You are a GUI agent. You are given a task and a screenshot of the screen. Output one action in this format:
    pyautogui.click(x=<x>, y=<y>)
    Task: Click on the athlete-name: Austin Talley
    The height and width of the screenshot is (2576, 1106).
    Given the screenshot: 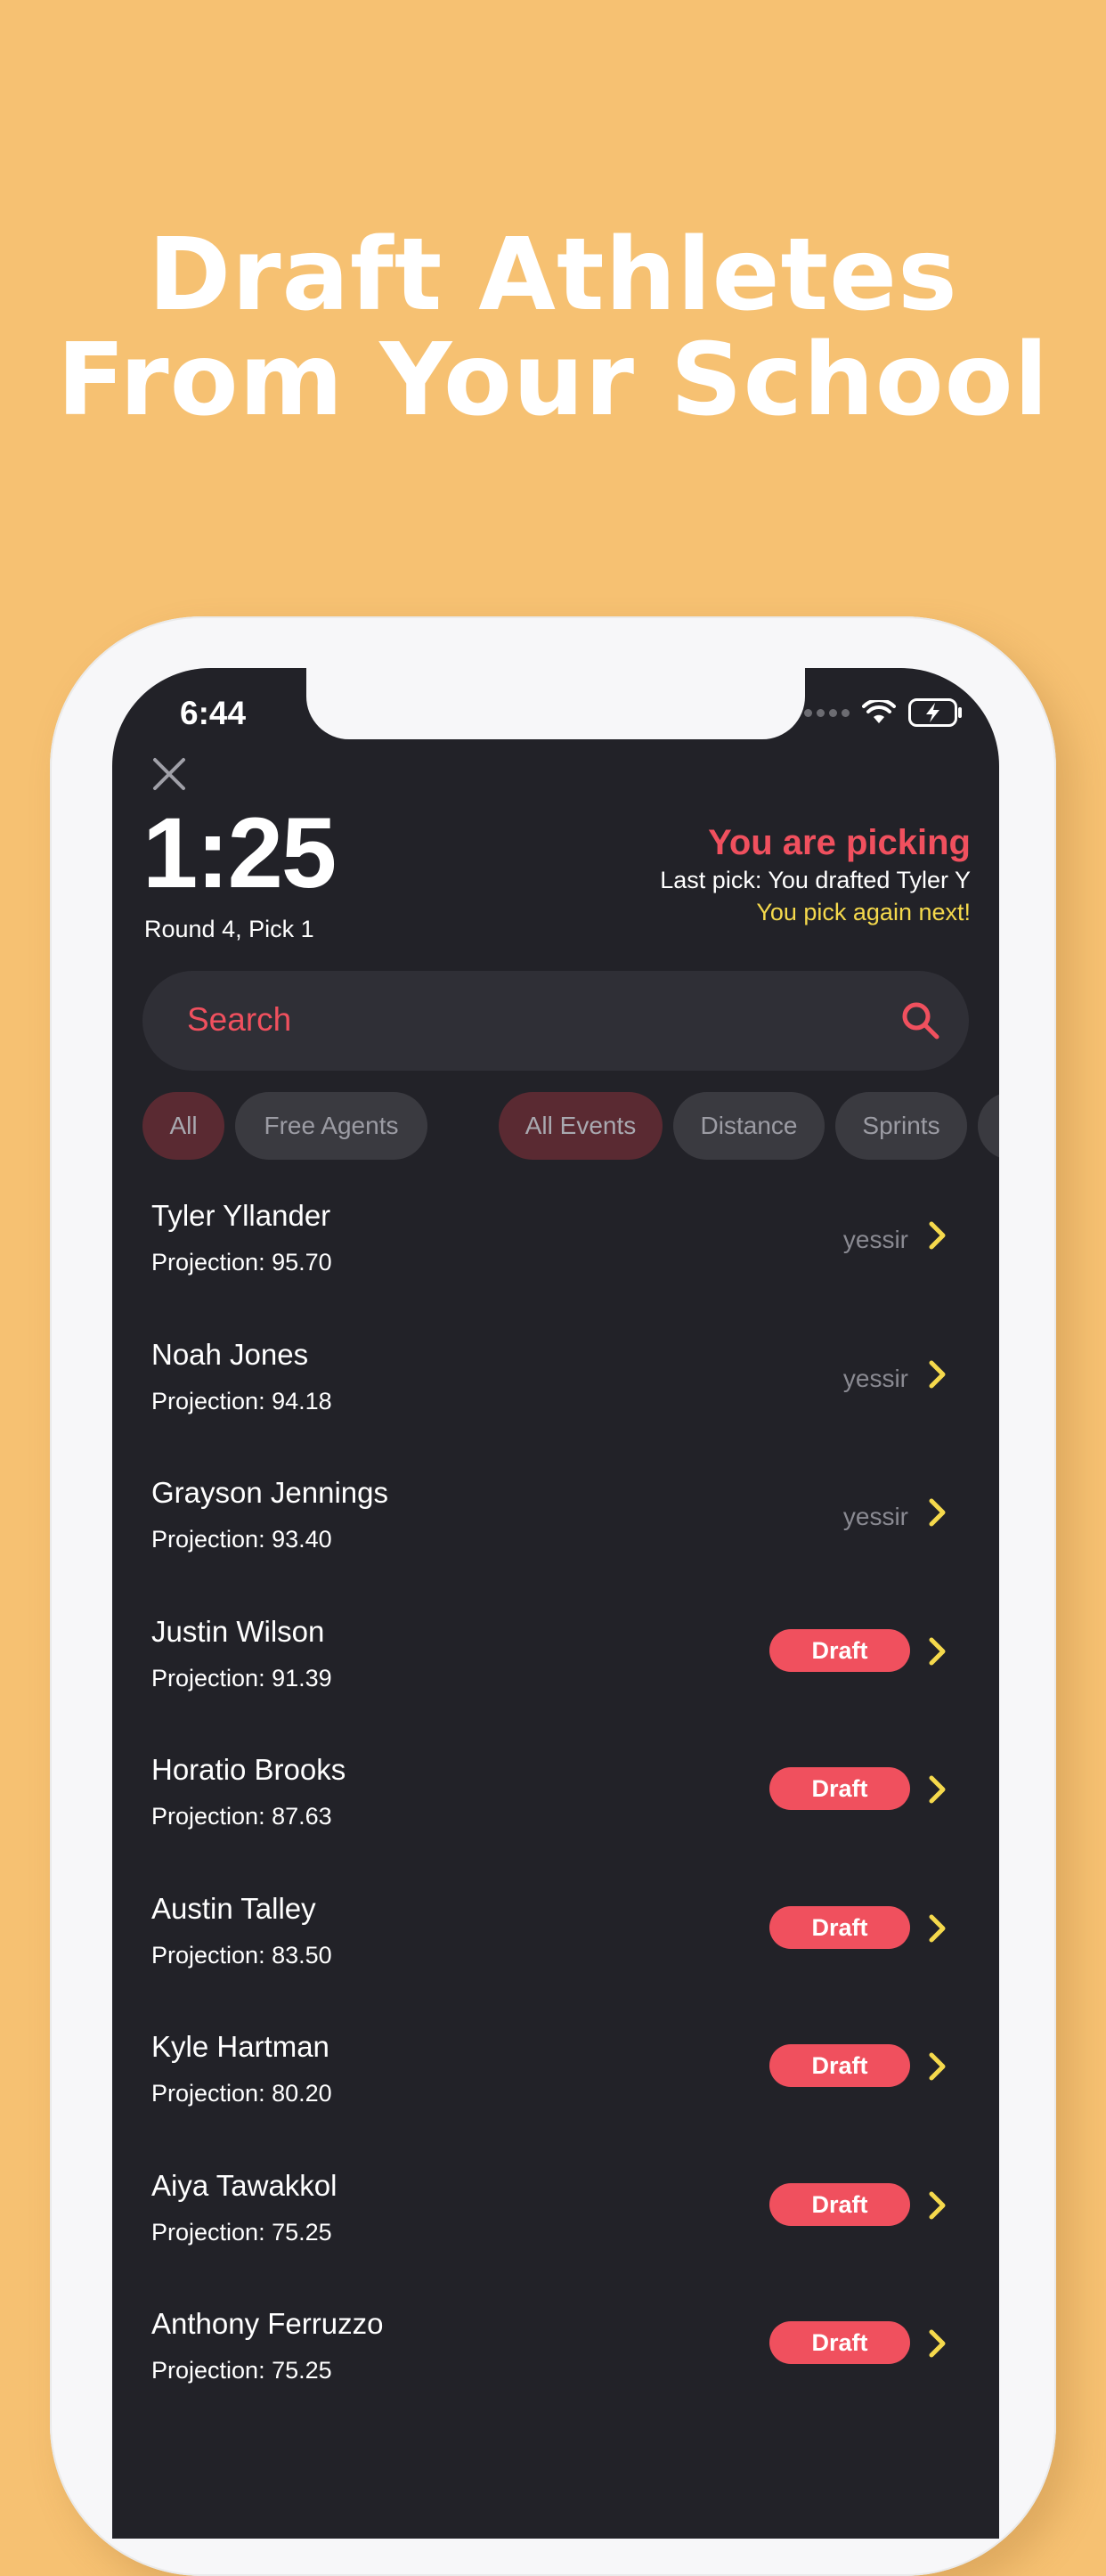 What is the action you would take?
    pyautogui.click(x=233, y=1908)
    